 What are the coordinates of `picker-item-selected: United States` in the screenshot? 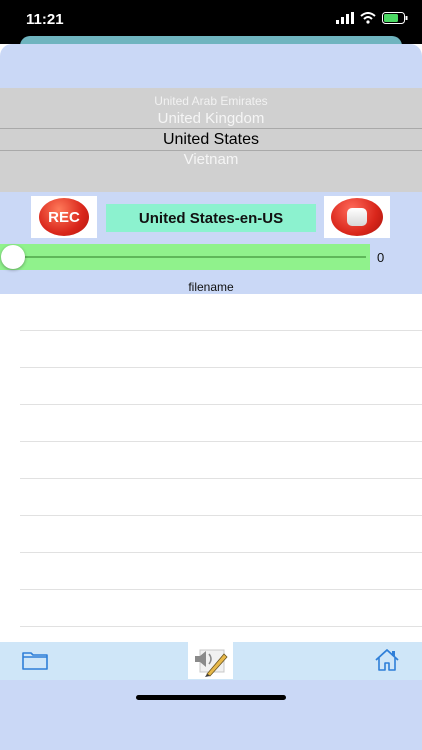 It's located at (211, 140).